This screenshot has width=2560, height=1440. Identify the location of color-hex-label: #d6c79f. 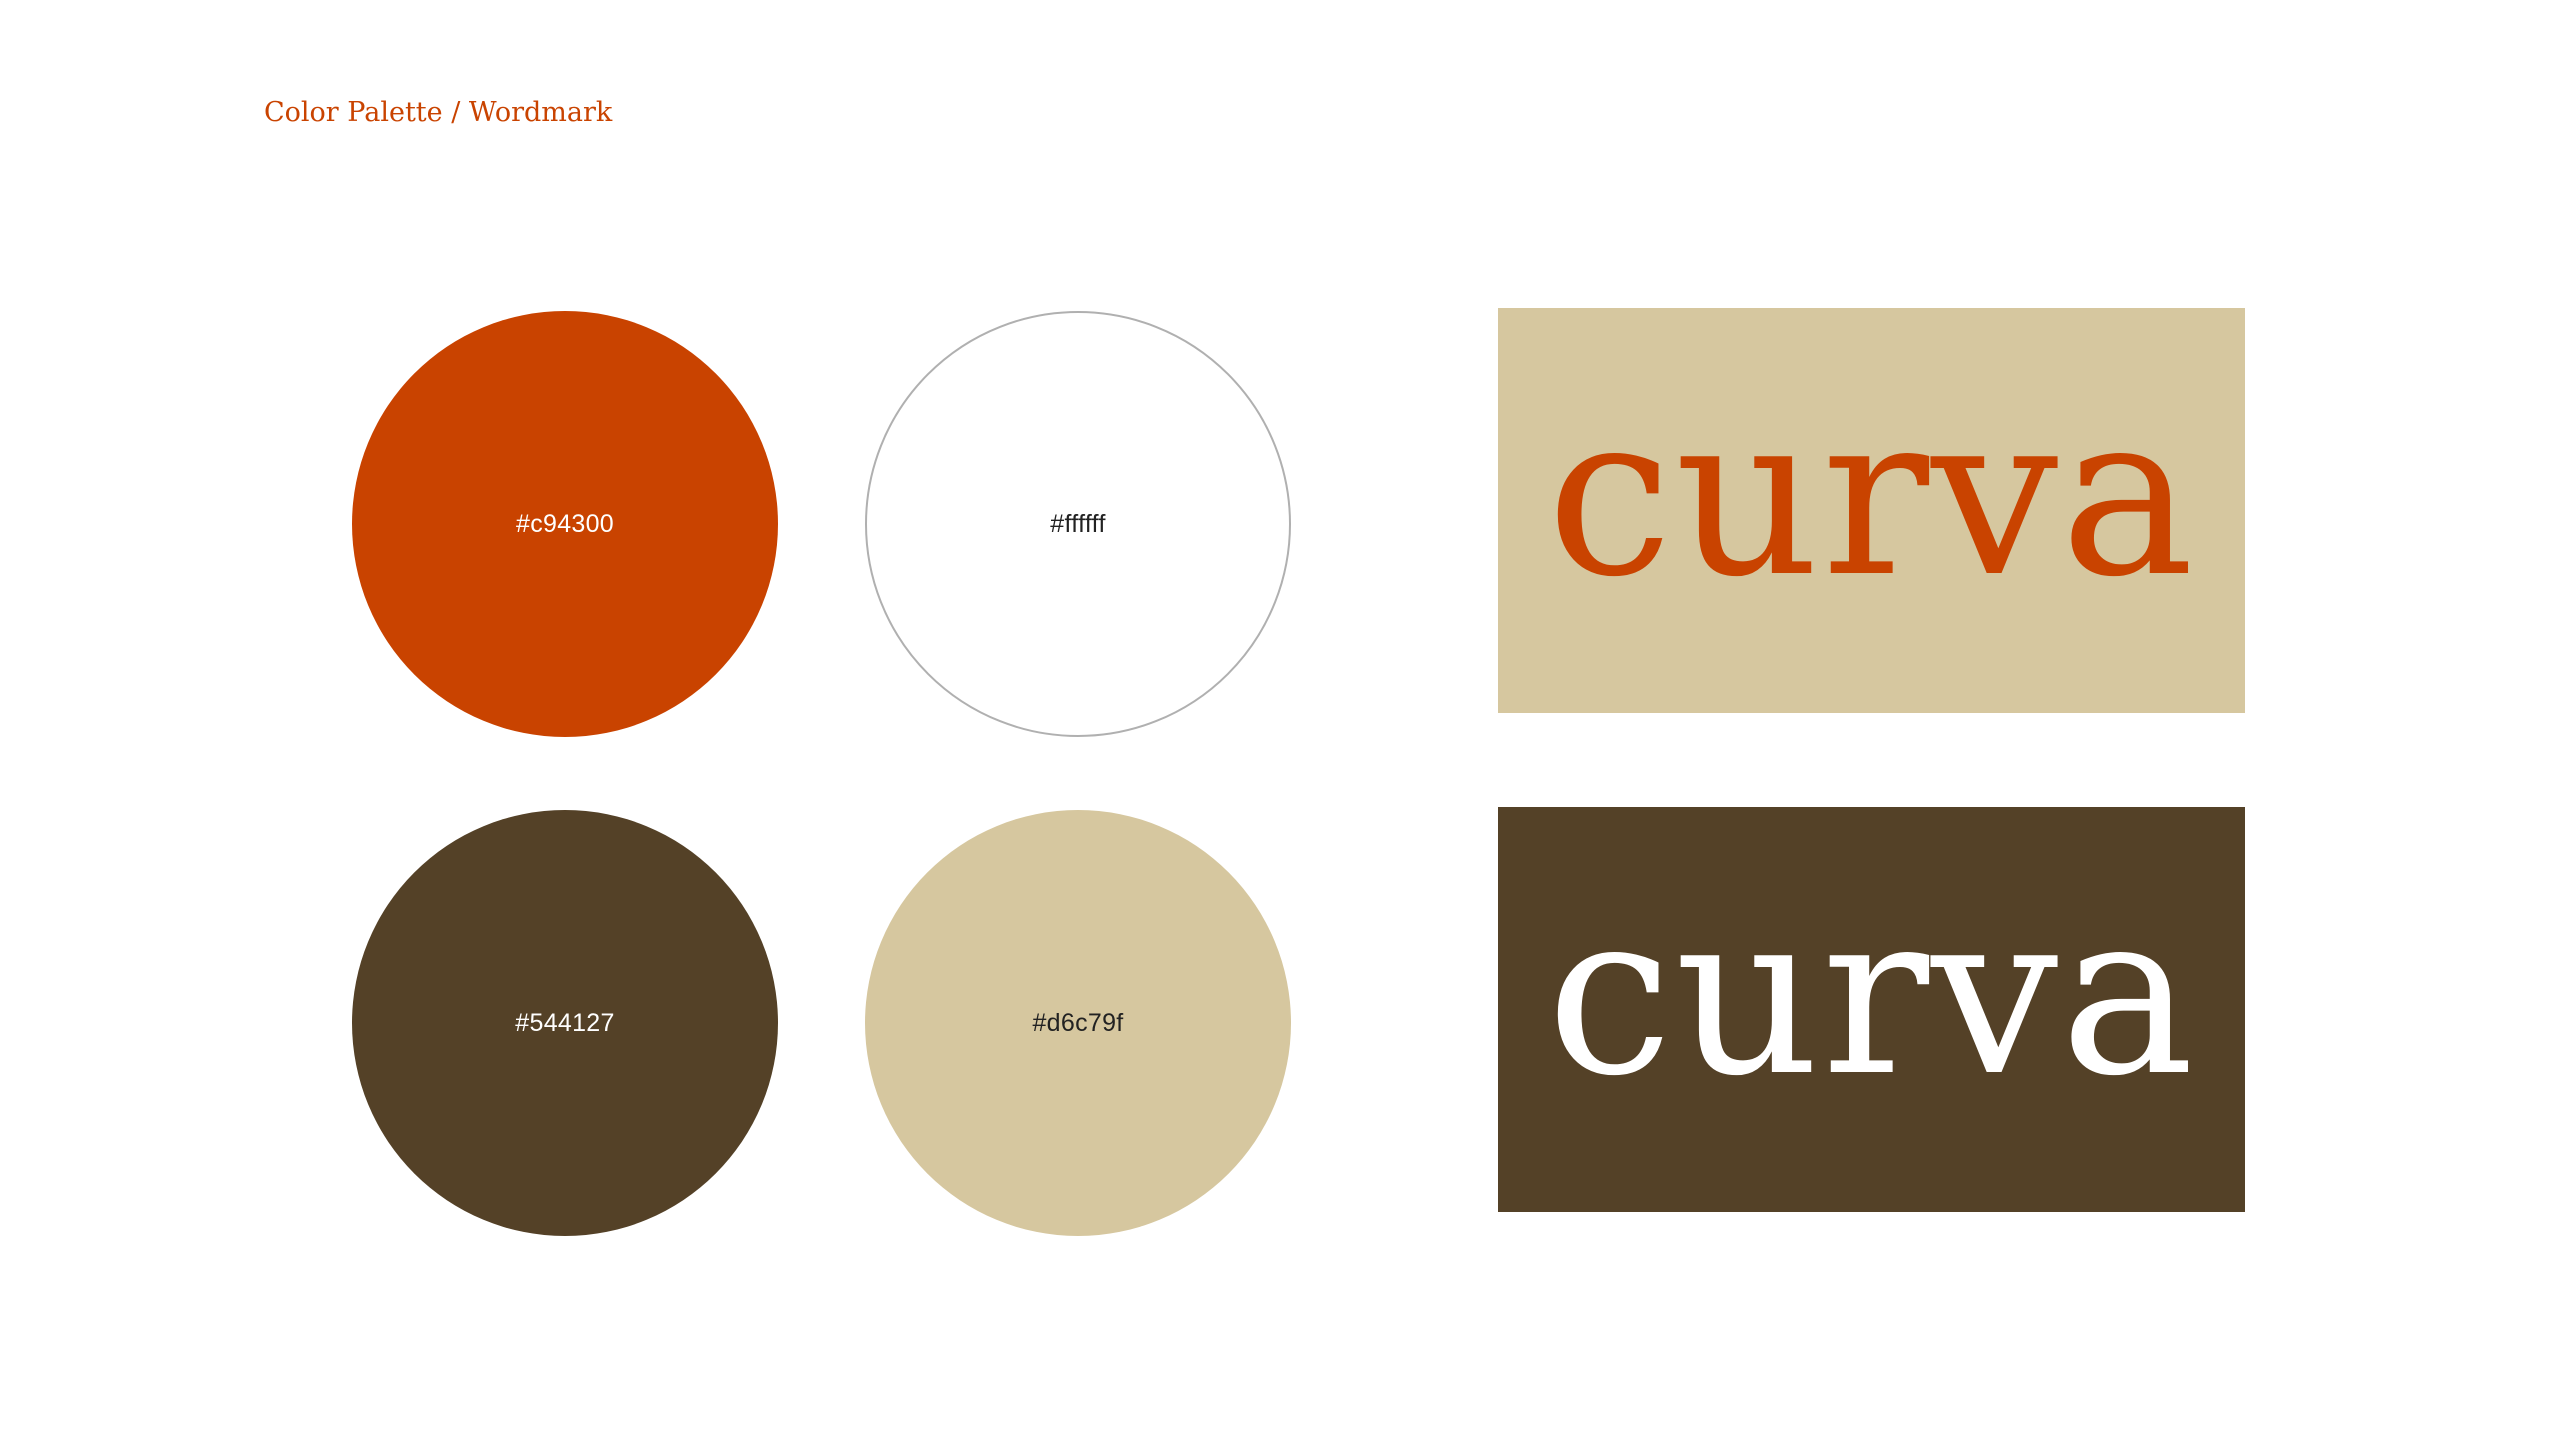
(1078, 1022).